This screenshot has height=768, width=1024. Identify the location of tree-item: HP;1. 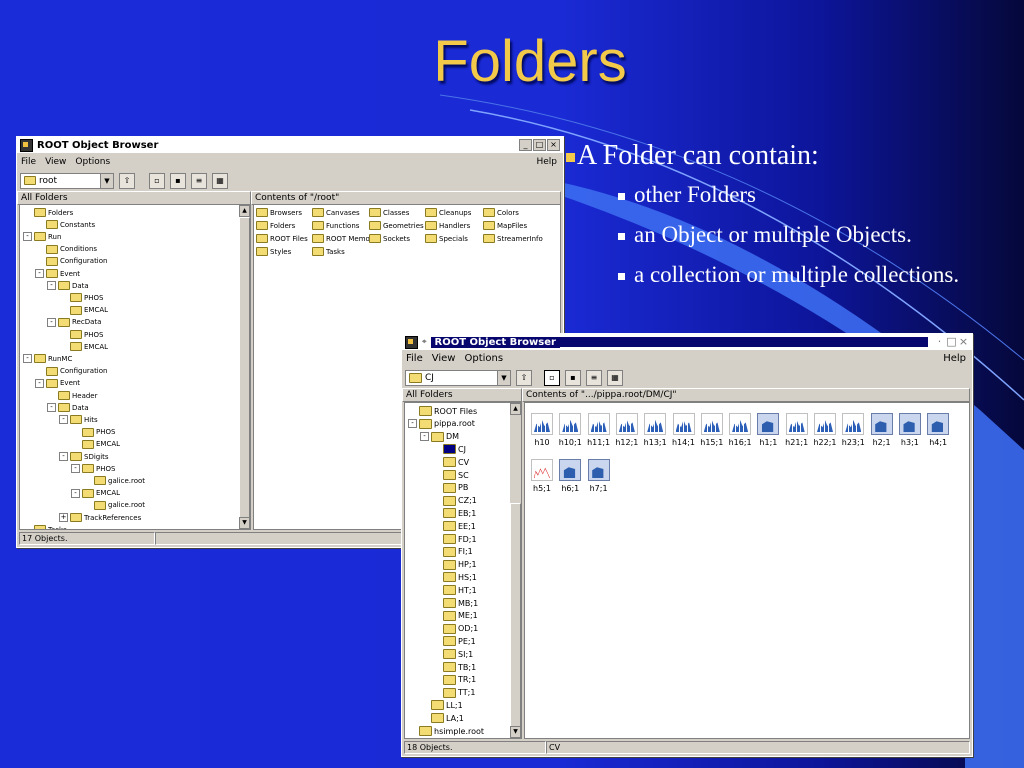
(454, 565).